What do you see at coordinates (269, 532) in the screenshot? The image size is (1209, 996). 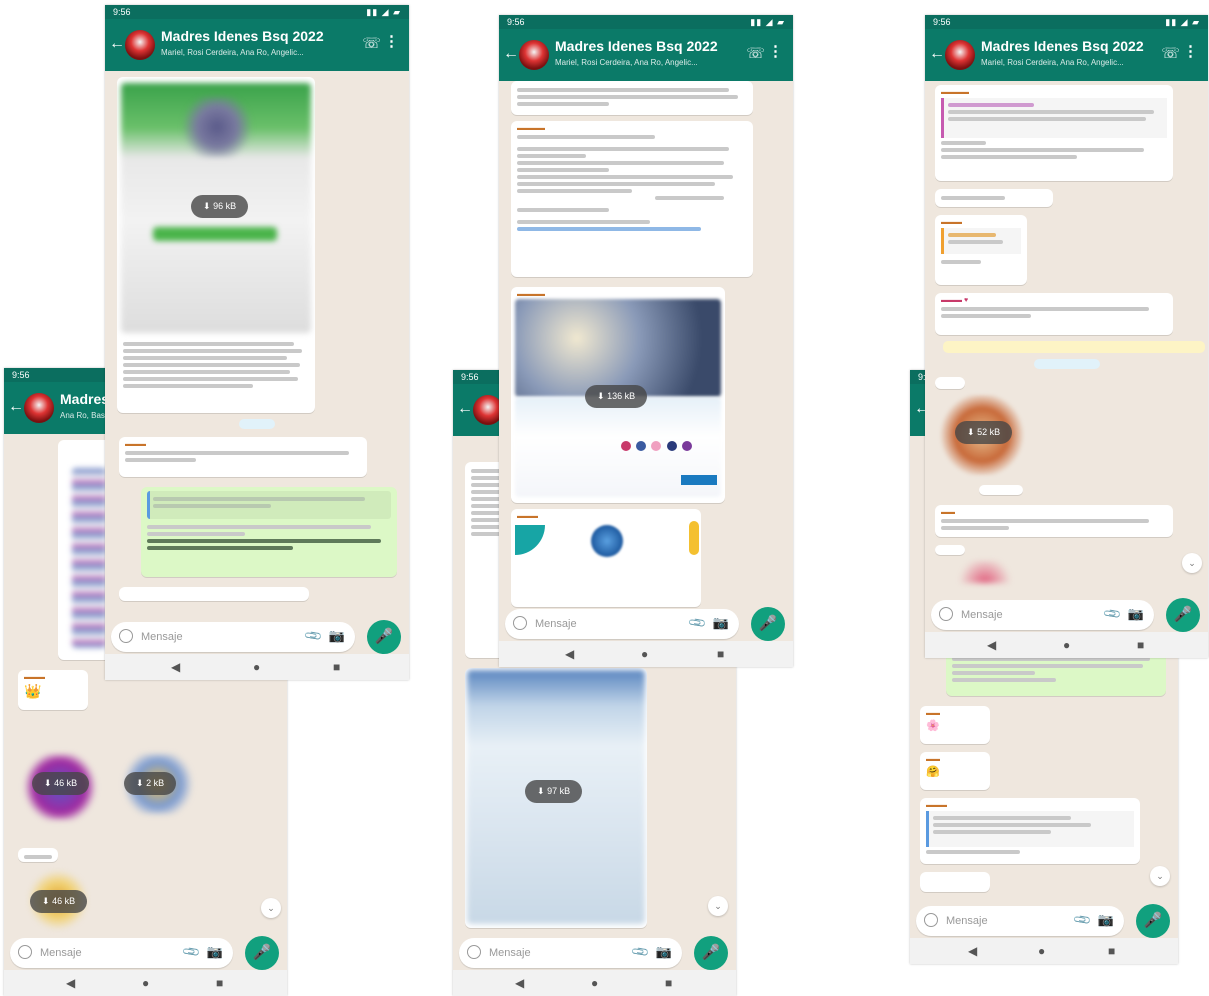 I see `outgoing-message` at bounding box center [269, 532].